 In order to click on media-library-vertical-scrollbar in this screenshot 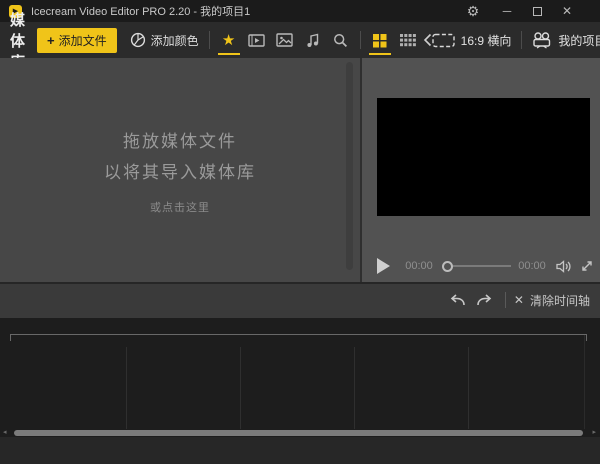, I will do `click(349, 166)`.